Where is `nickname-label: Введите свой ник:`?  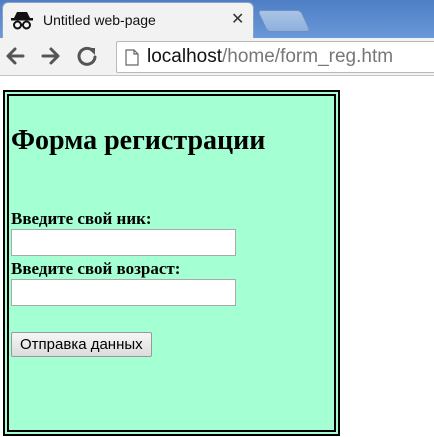 nickname-label: Введите свой ник: is located at coordinates (81, 218).